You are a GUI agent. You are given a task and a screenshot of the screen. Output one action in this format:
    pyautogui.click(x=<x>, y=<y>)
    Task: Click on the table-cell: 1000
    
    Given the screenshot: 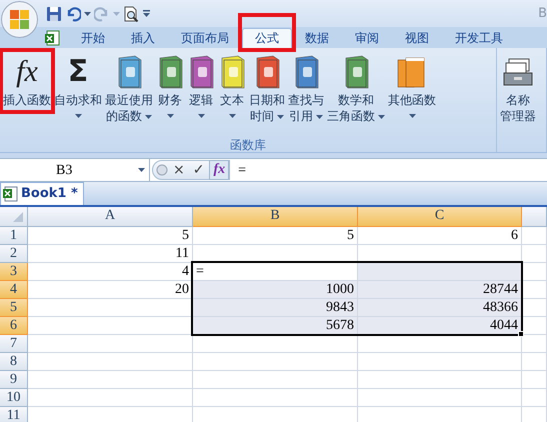 What is the action you would take?
    pyautogui.click(x=275, y=290)
    